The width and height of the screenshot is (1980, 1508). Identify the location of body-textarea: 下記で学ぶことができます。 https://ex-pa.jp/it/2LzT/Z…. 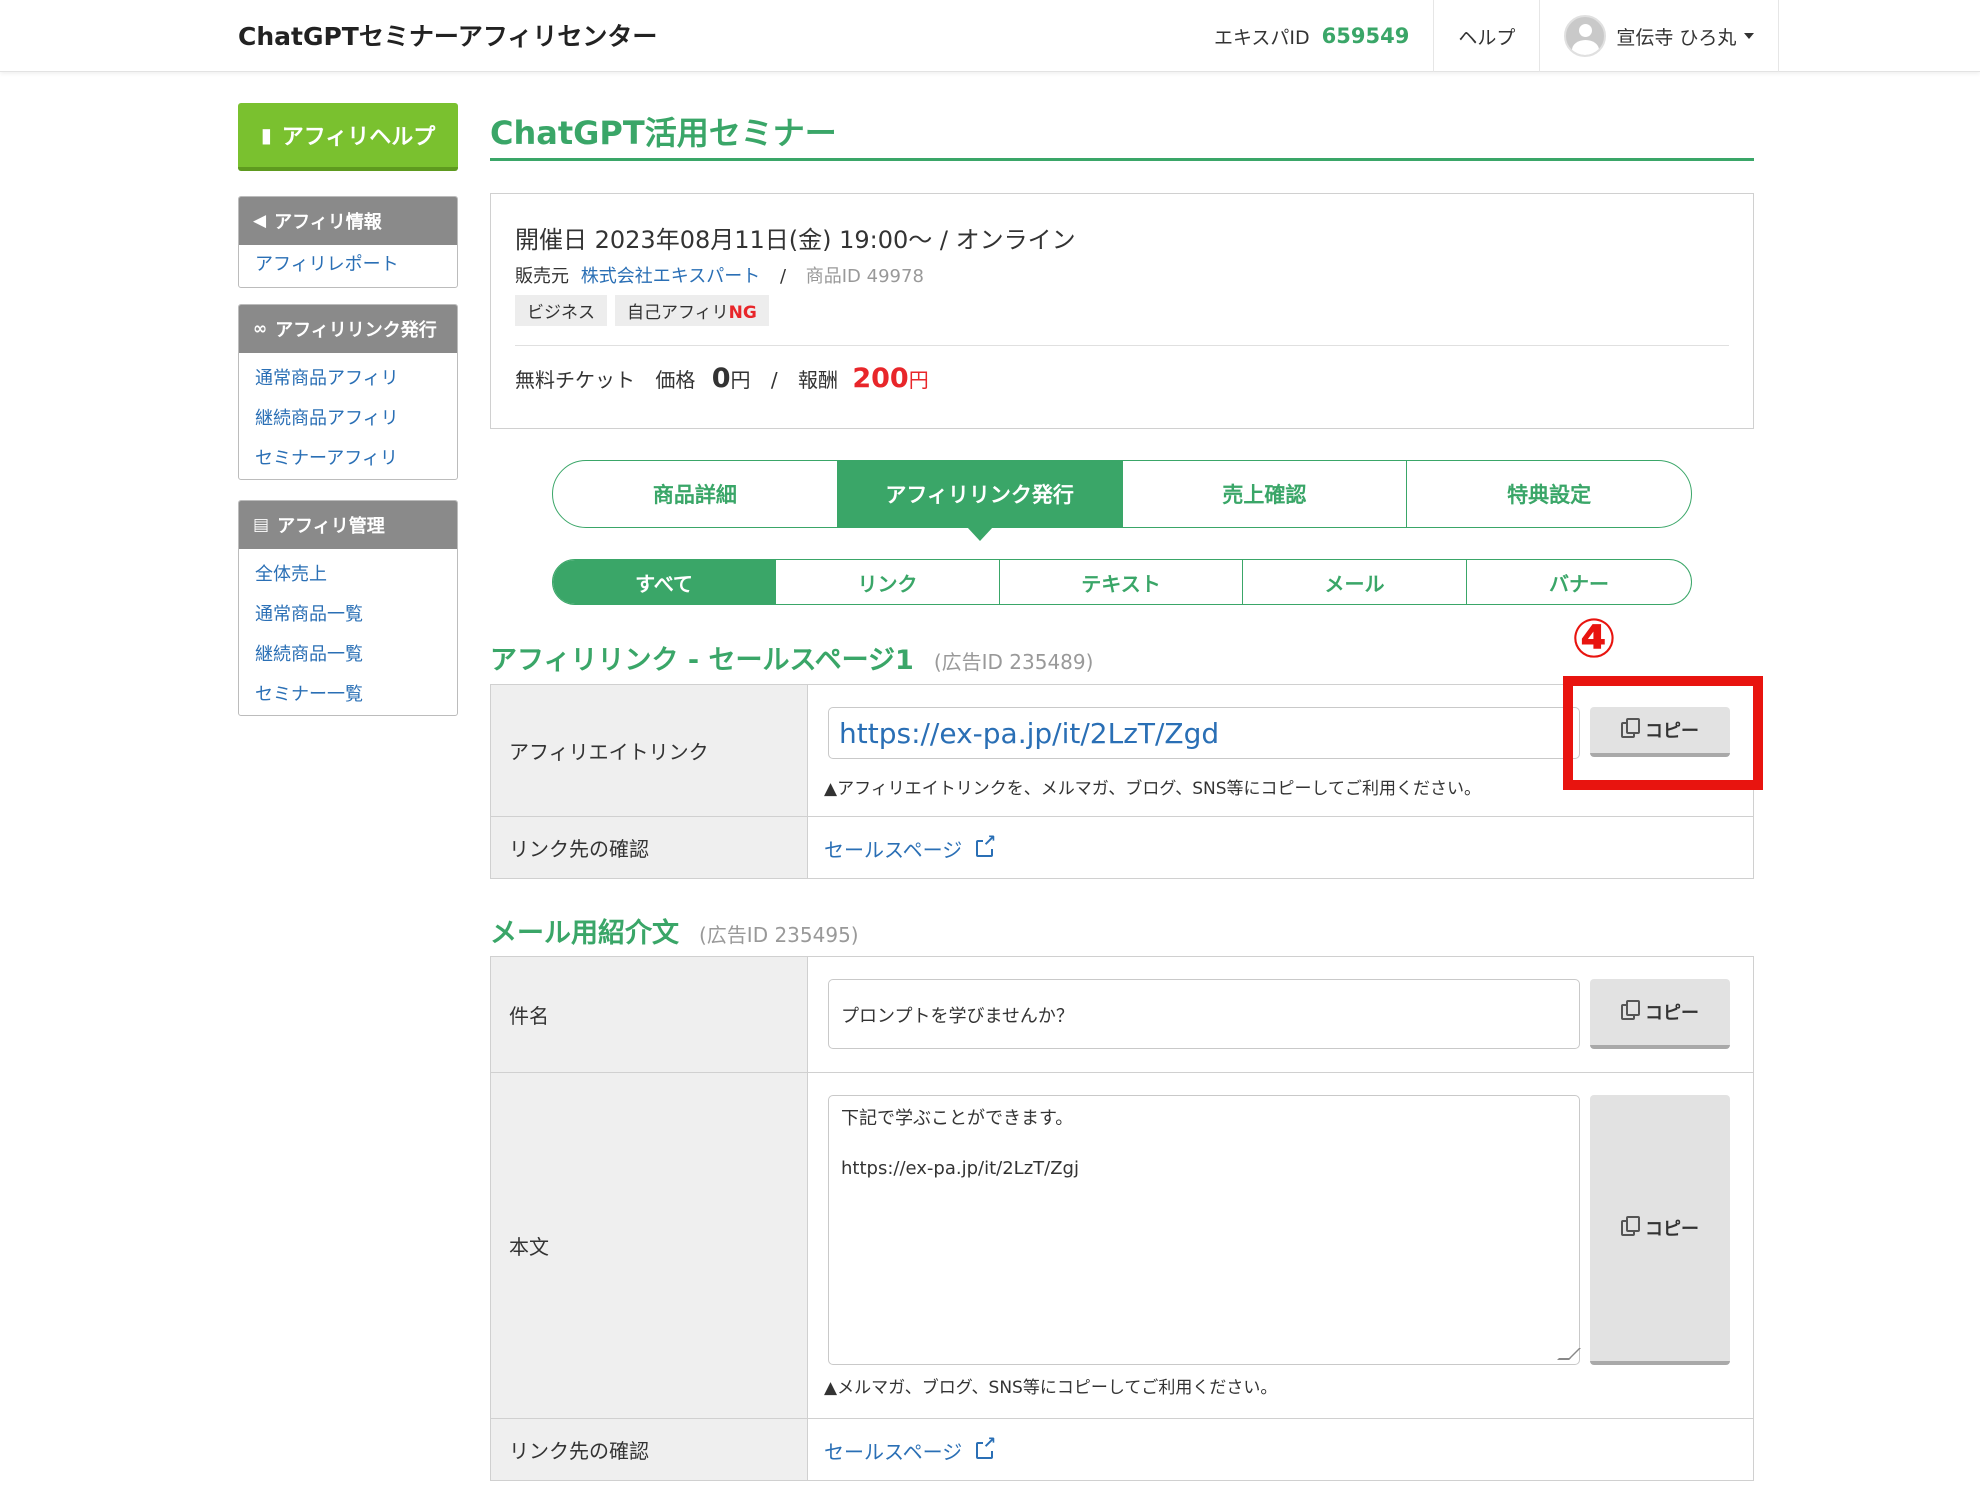
(1204, 1230).